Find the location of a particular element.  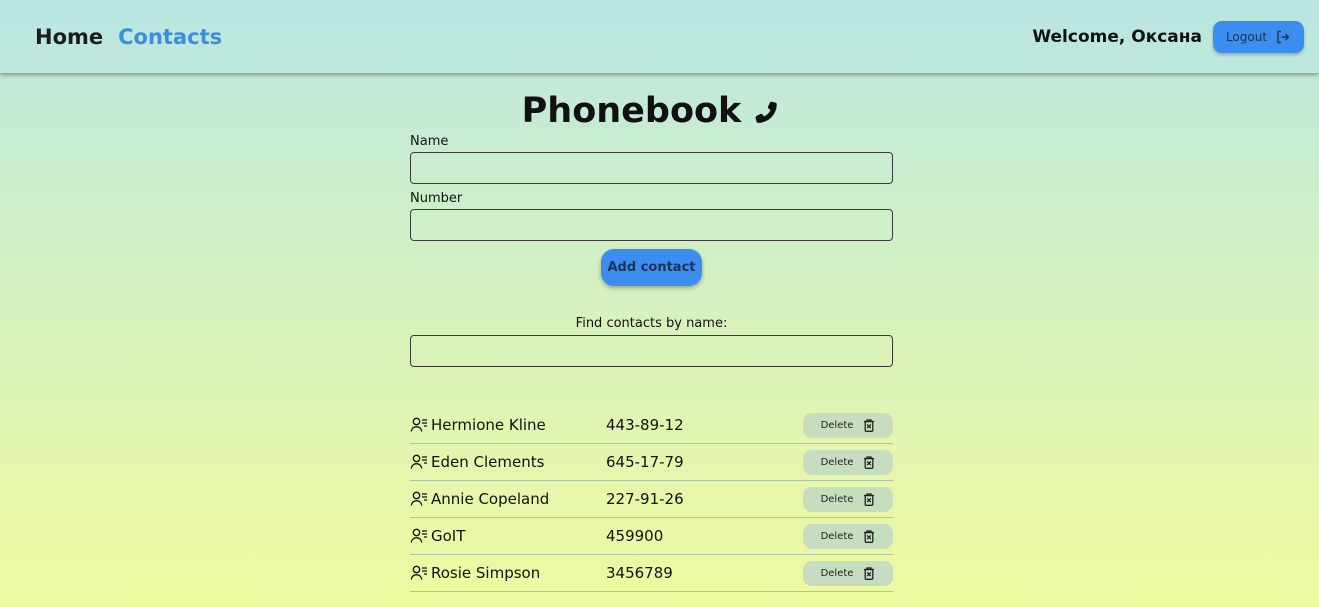

contact-row: GoIT 459900 Delete is located at coordinates (651, 536).